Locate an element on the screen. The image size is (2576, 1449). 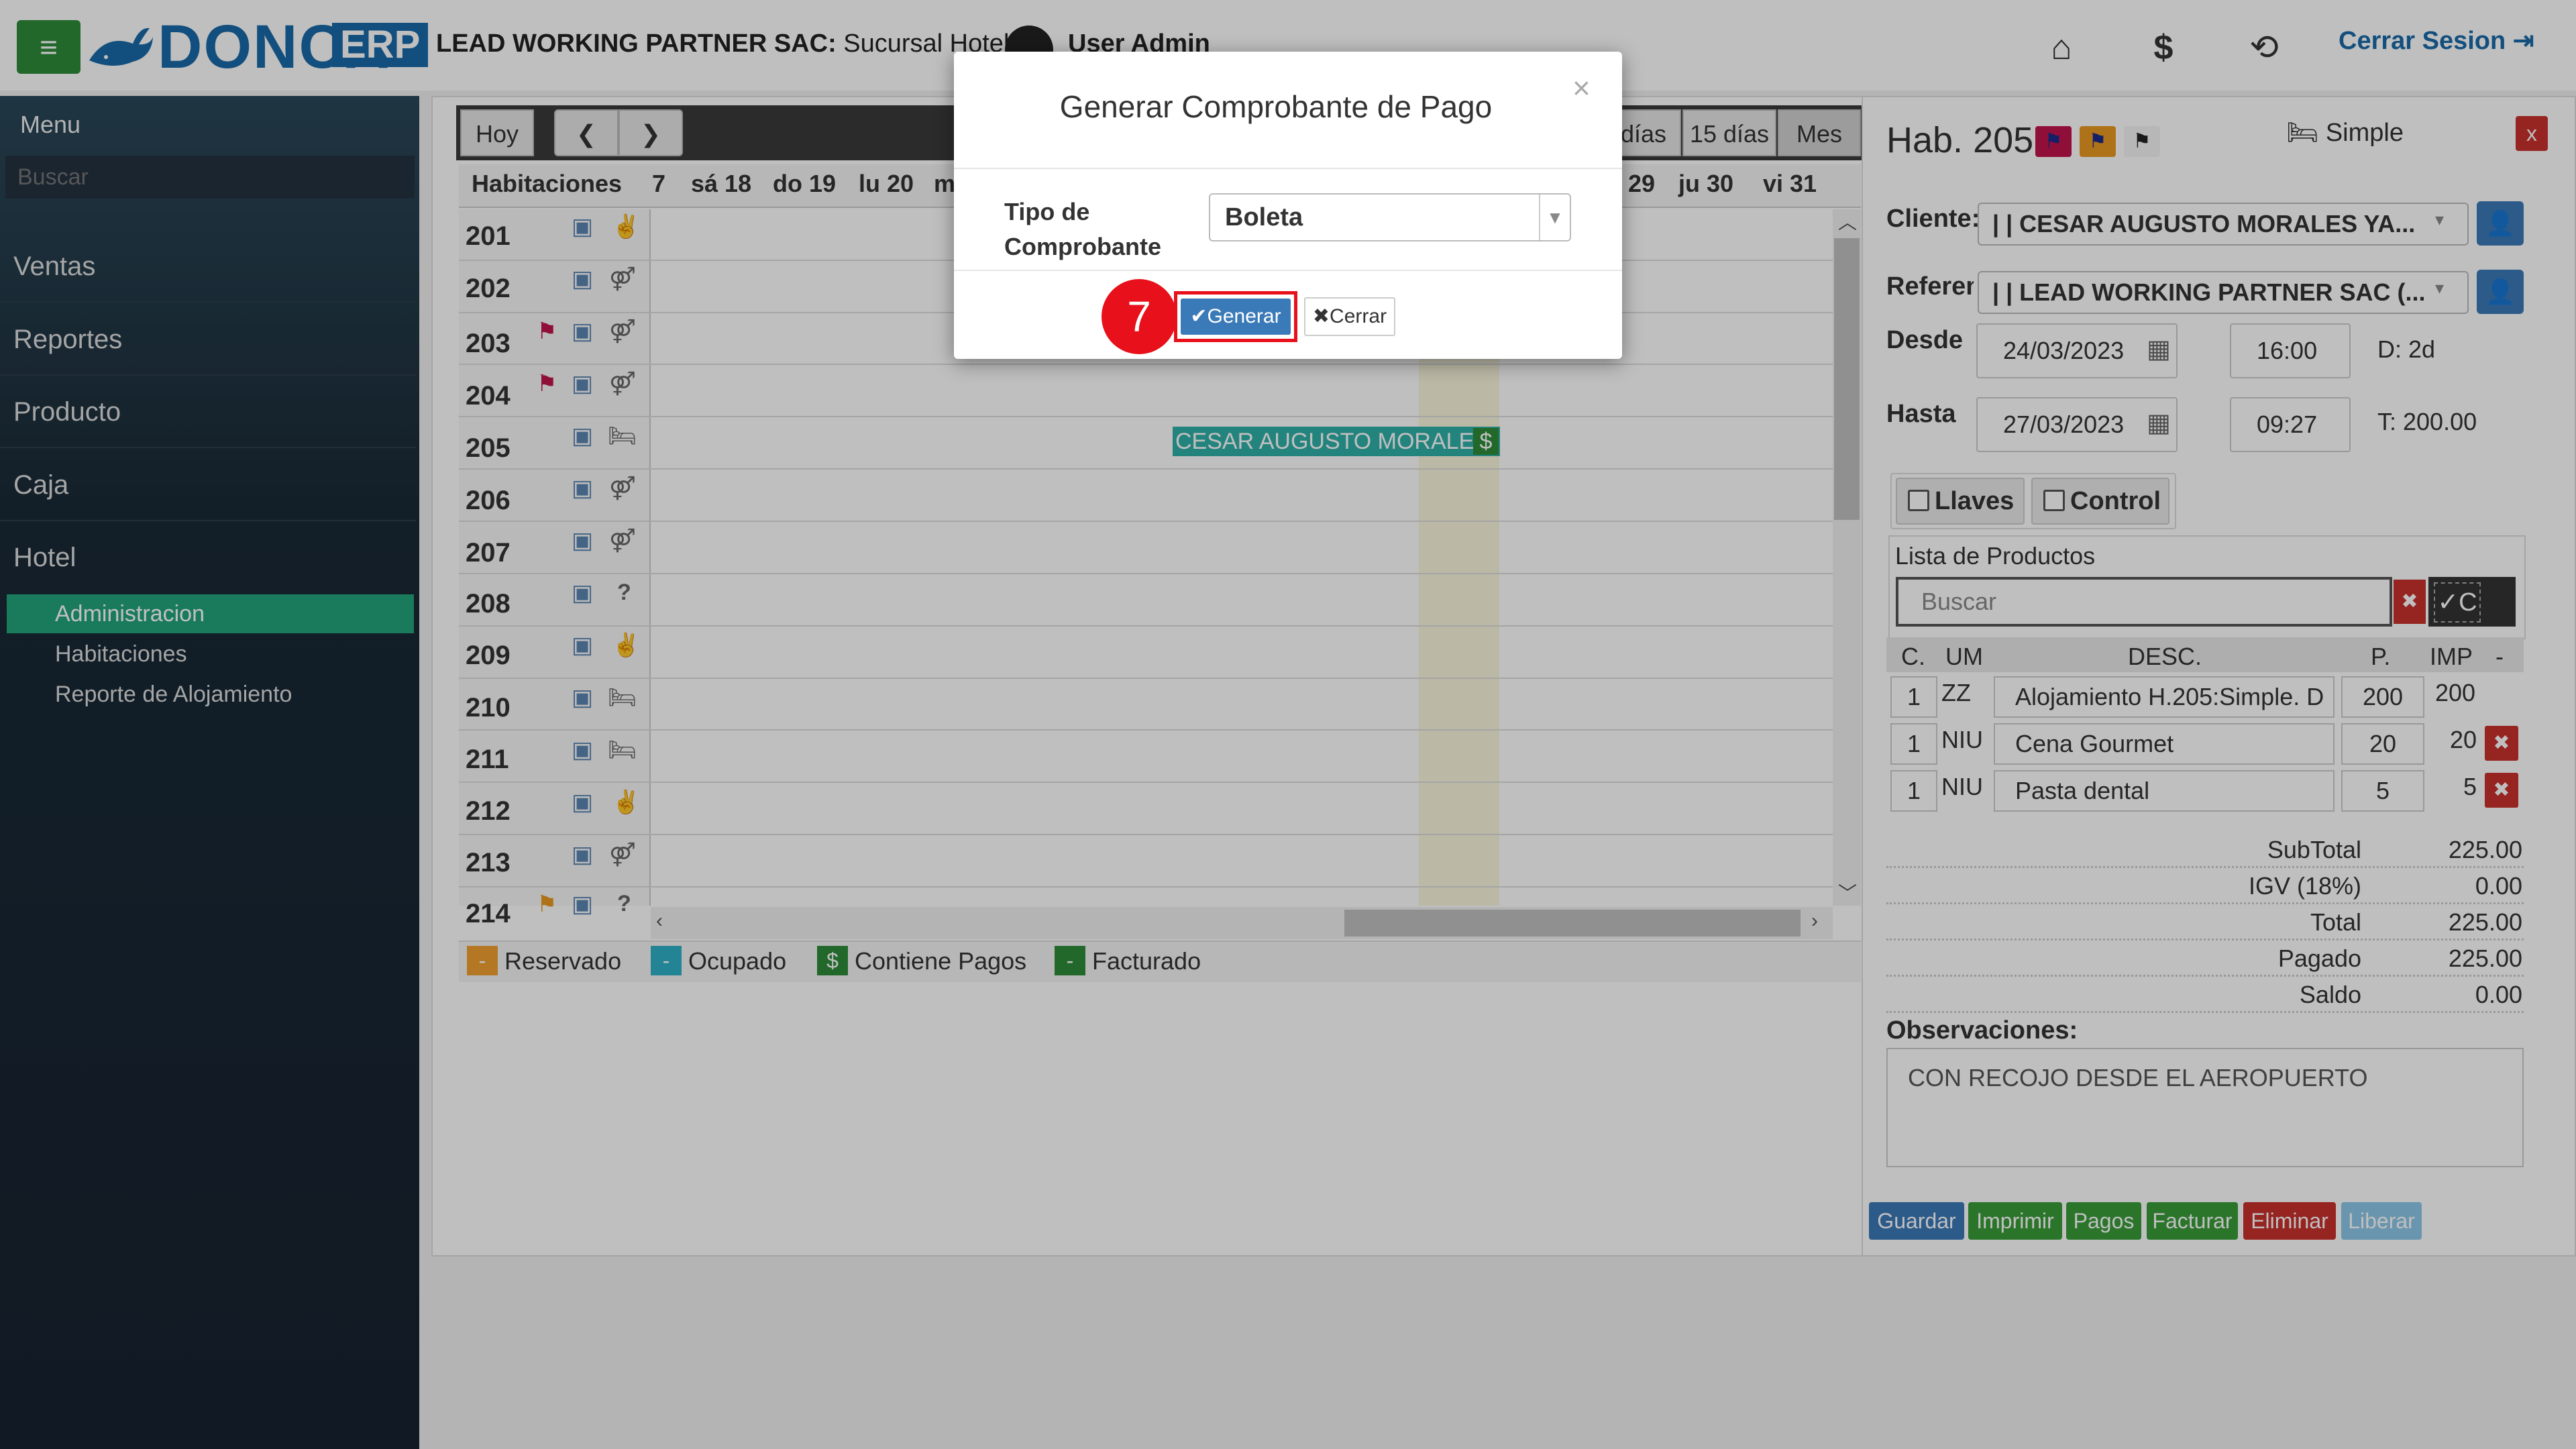
cerrar-button: ✖Cerrar is located at coordinates (1349, 316).